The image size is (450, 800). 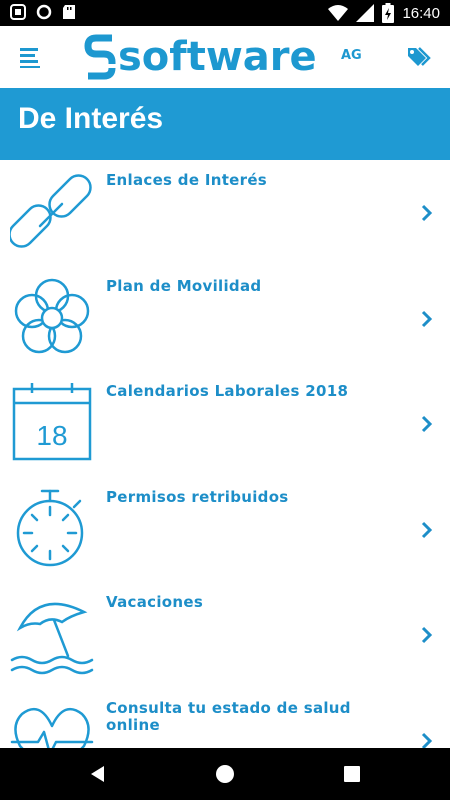 I want to click on list-item-label: Consulta tu estado de salud online, so click(x=228, y=716).